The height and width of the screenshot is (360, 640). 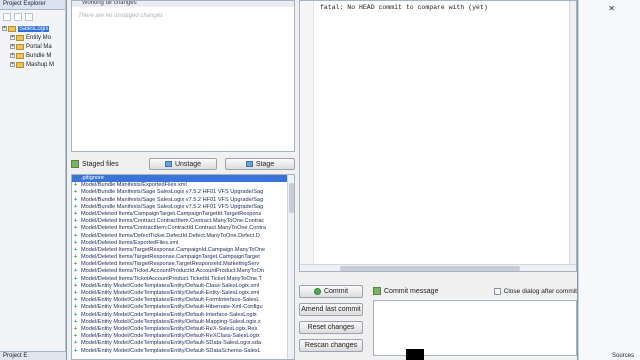 What do you see at coordinates (260, 164) in the screenshot?
I see `stage-button: Stage` at bounding box center [260, 164].